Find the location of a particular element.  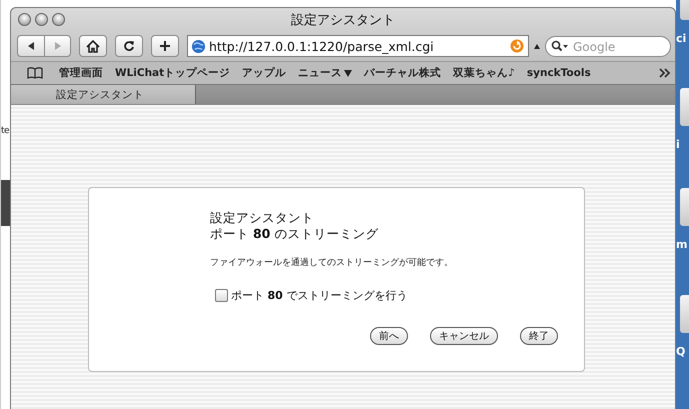

chevron-icon is located at coordinates (665, 73).